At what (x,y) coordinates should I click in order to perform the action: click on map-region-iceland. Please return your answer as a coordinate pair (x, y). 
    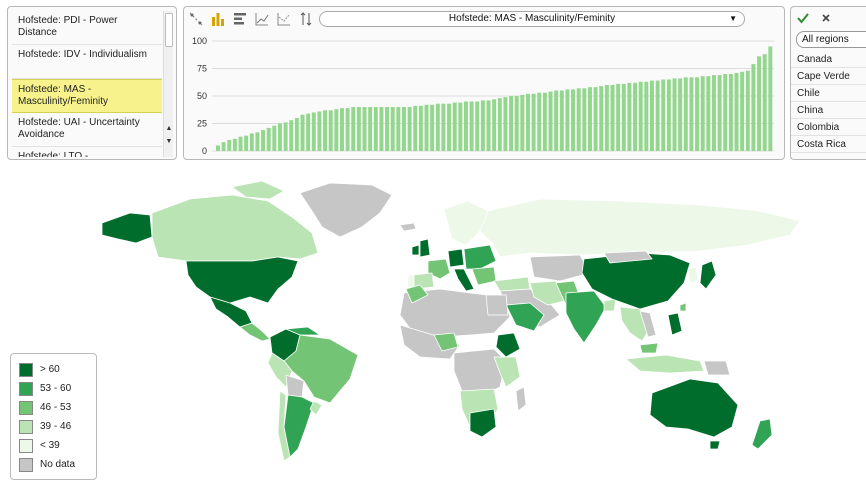
    Looking at the image, I should click on (408, 227).